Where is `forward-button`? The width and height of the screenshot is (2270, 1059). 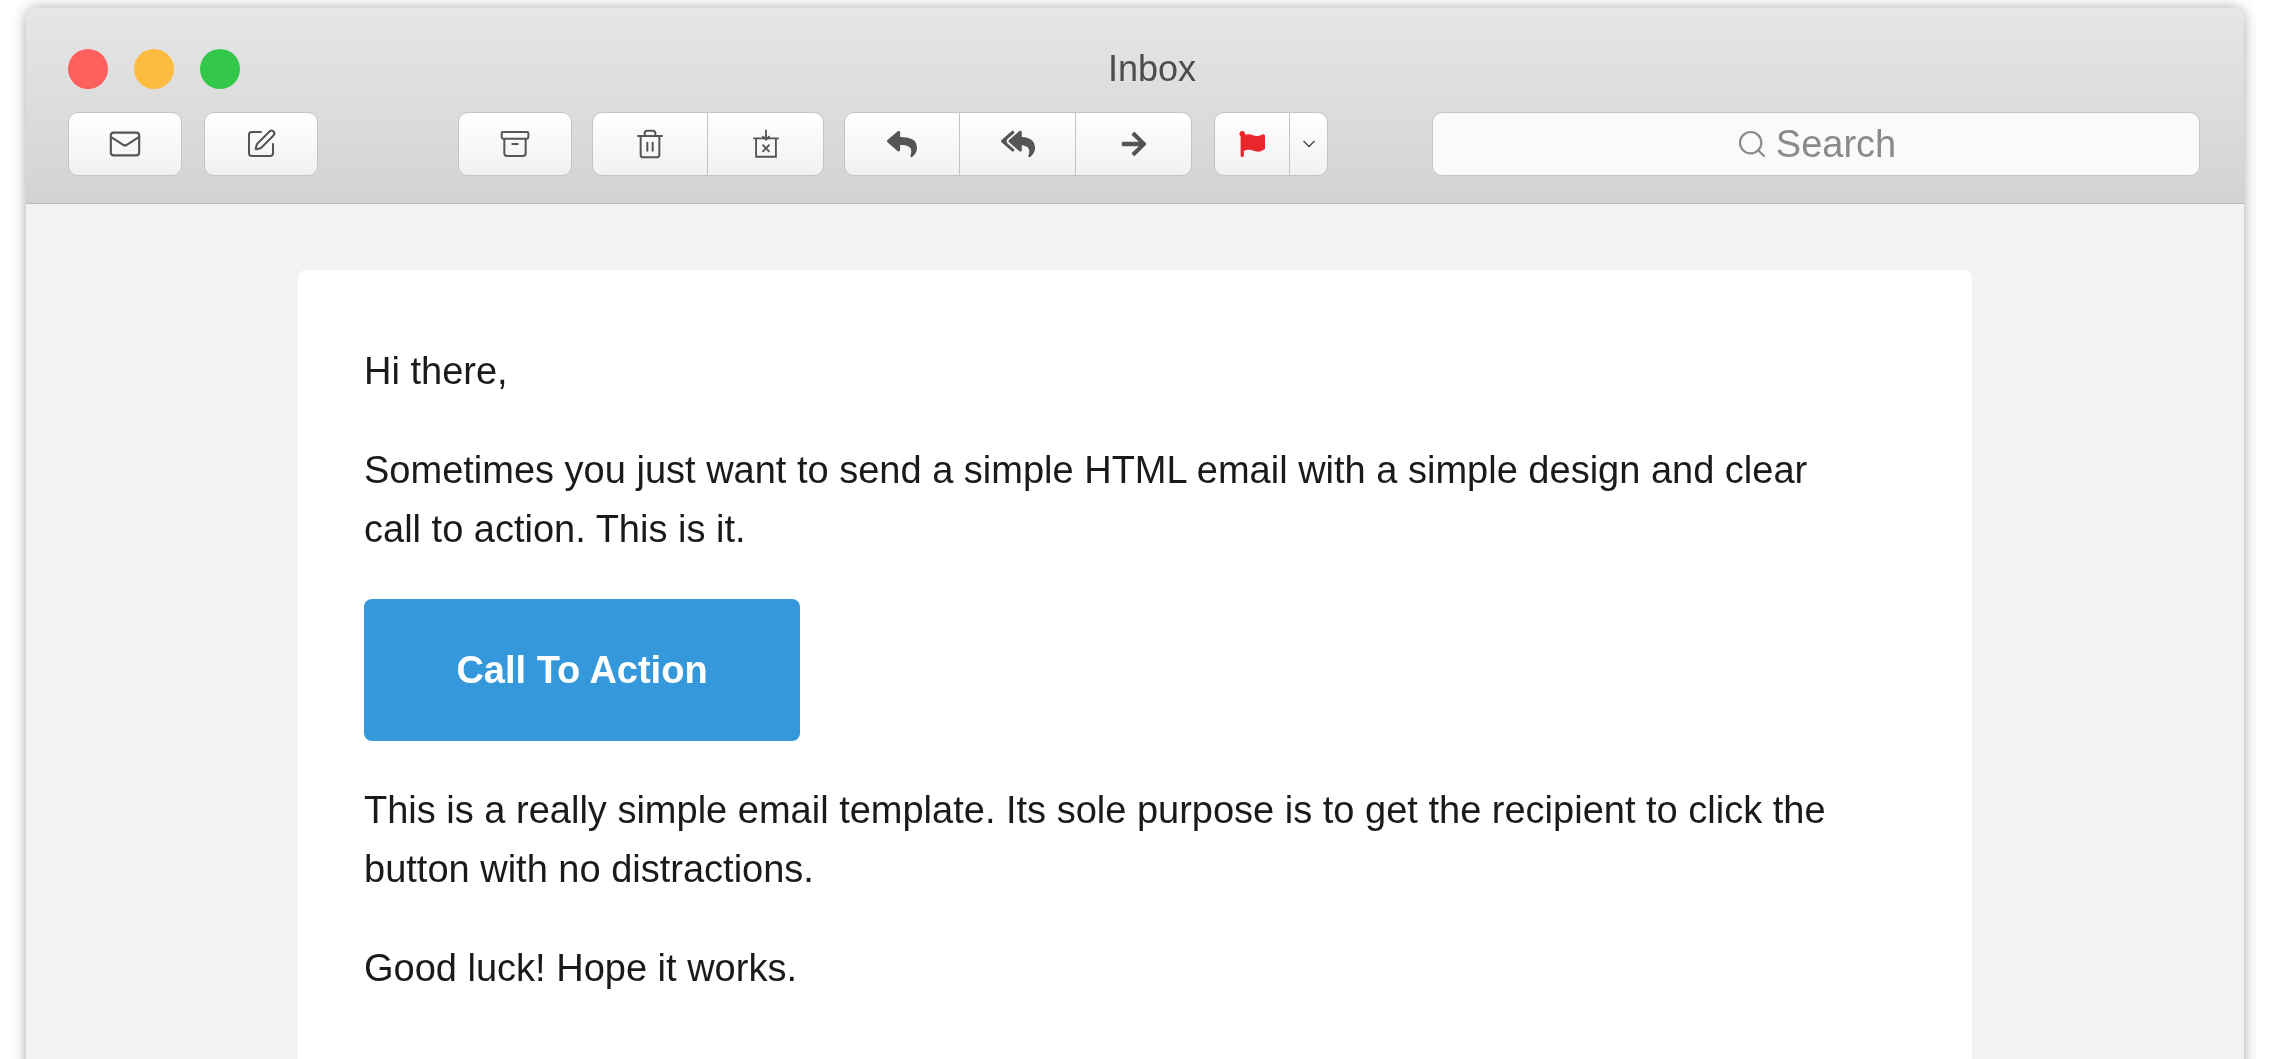 forward-button is located at coordinates (1134, 144).